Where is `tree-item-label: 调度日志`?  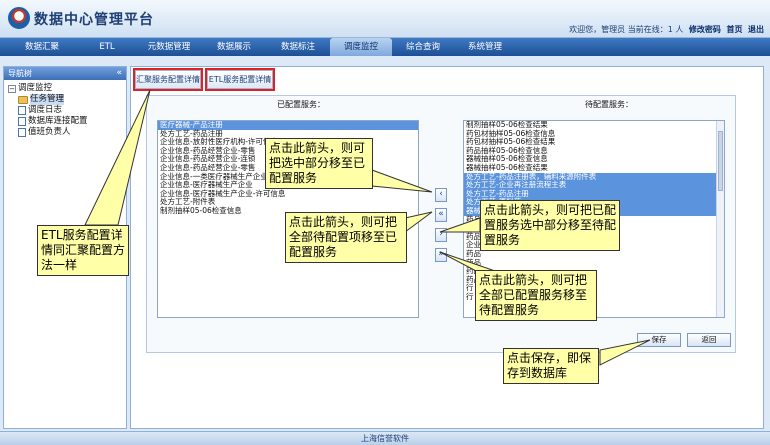
tree-item-label: 调度日志 is located at coordinates (45, 110).